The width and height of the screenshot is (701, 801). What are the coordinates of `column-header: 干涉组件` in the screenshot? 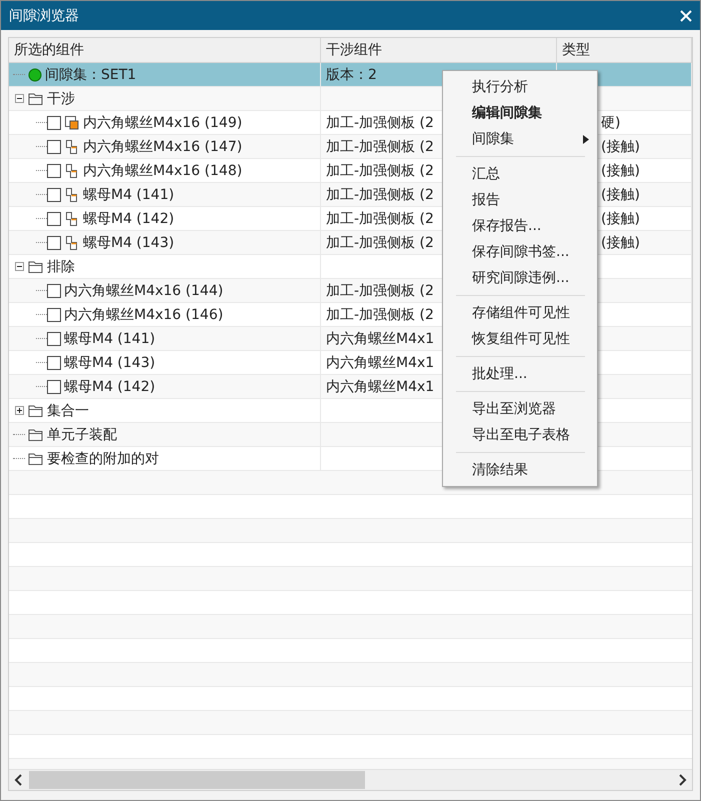 It's located at (439, 50).